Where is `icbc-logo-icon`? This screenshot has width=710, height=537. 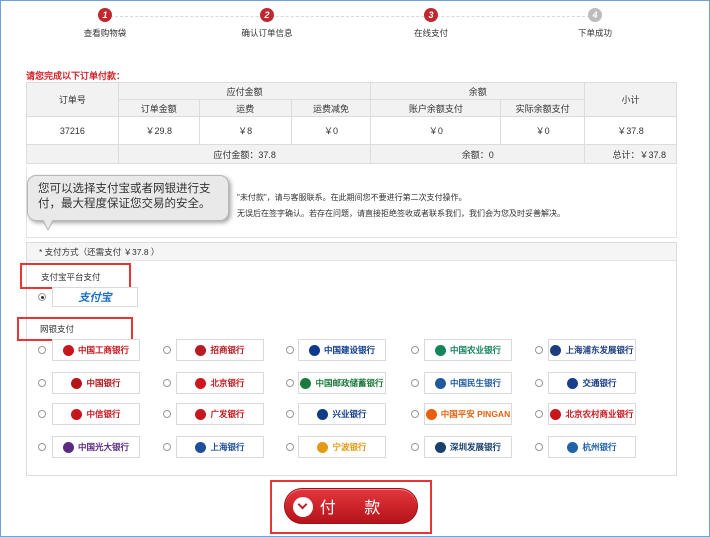
icbc-logo-icon is located at coordinates (68, 350).